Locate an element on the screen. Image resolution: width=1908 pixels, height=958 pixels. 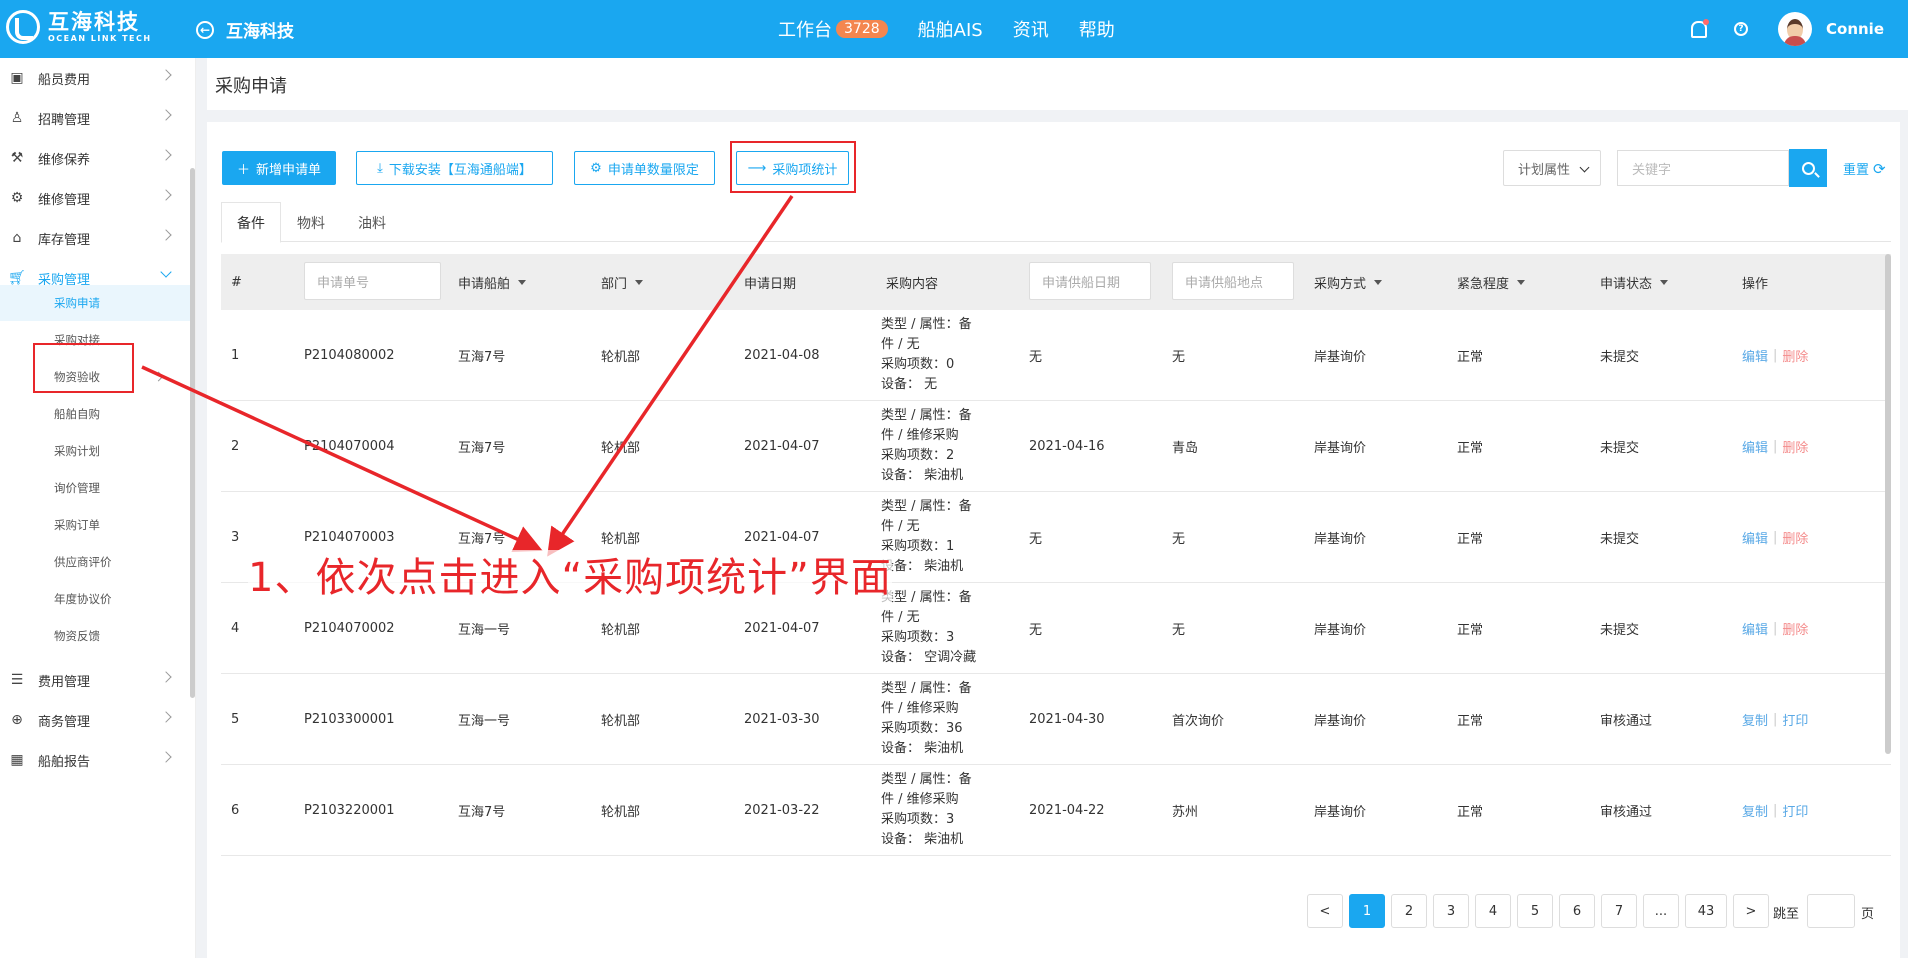
cell-ops: 复制 | 打印 is located at coordinates (1775, 810).